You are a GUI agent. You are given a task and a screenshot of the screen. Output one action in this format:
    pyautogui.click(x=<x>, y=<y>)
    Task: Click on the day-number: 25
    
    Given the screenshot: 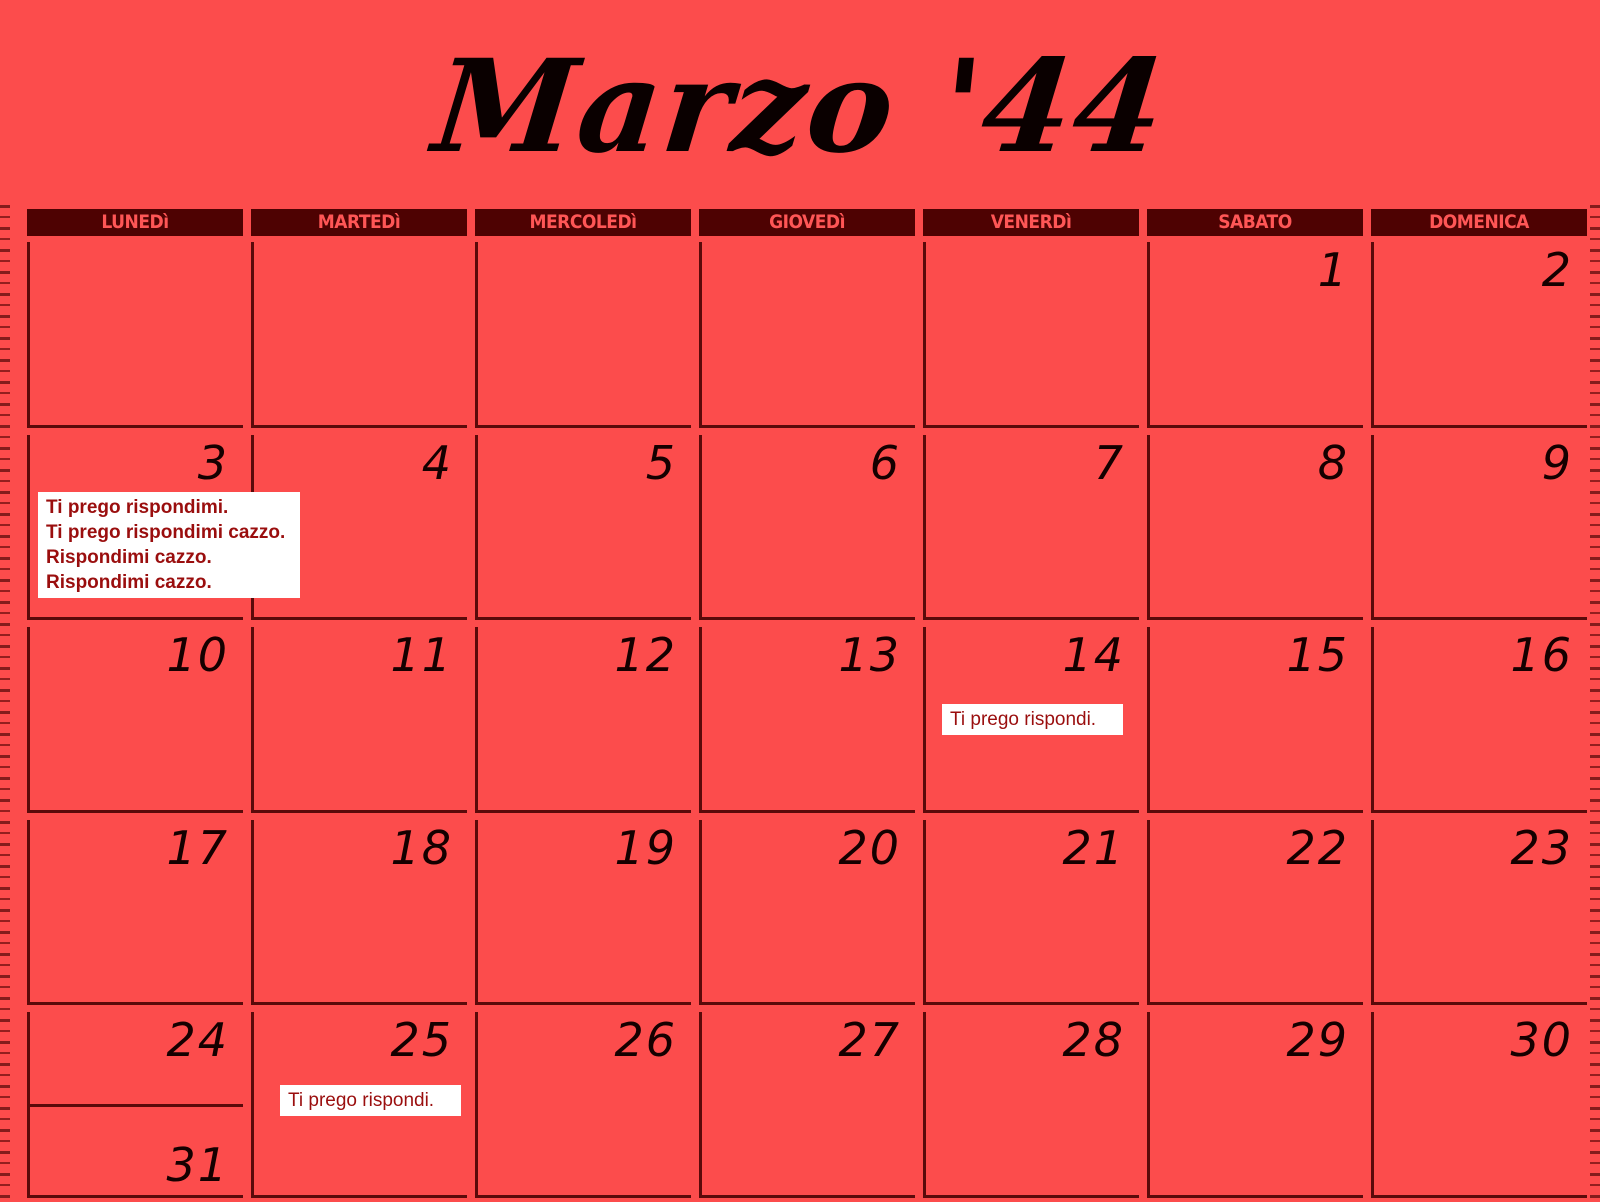 What is the action you would take?
    pyautogui.click(x=421, y=1040)
    